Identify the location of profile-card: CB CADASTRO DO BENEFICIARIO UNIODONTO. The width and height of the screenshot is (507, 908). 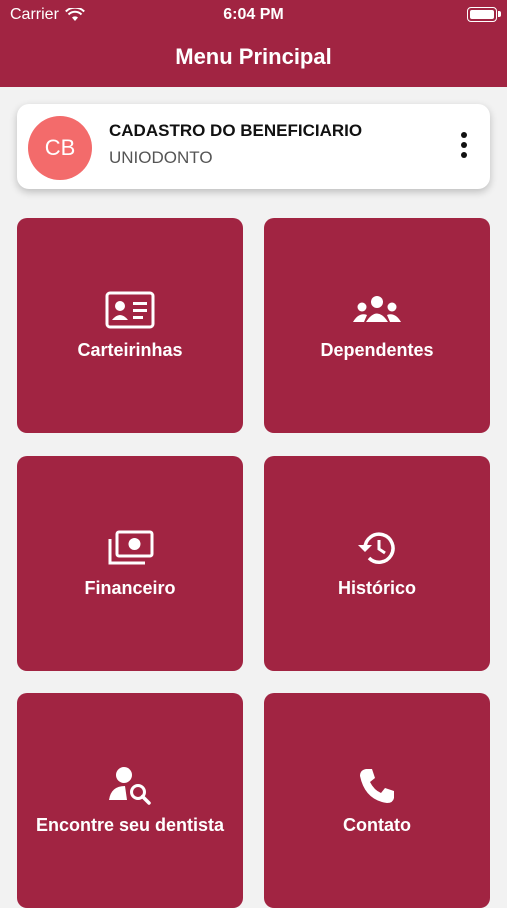
(253, 146).